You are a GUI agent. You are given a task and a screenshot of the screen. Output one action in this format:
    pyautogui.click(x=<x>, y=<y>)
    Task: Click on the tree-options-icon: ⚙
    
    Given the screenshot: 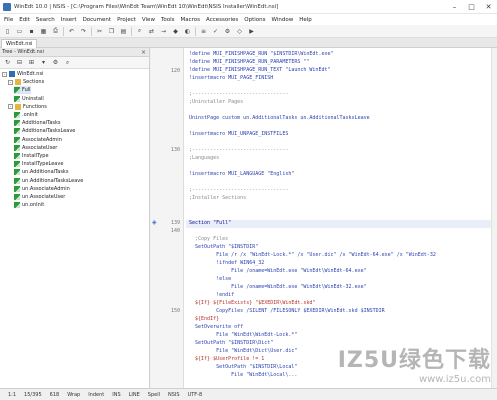 What is the action you would take?
    pyautogui.click(x=55, y=62)
    